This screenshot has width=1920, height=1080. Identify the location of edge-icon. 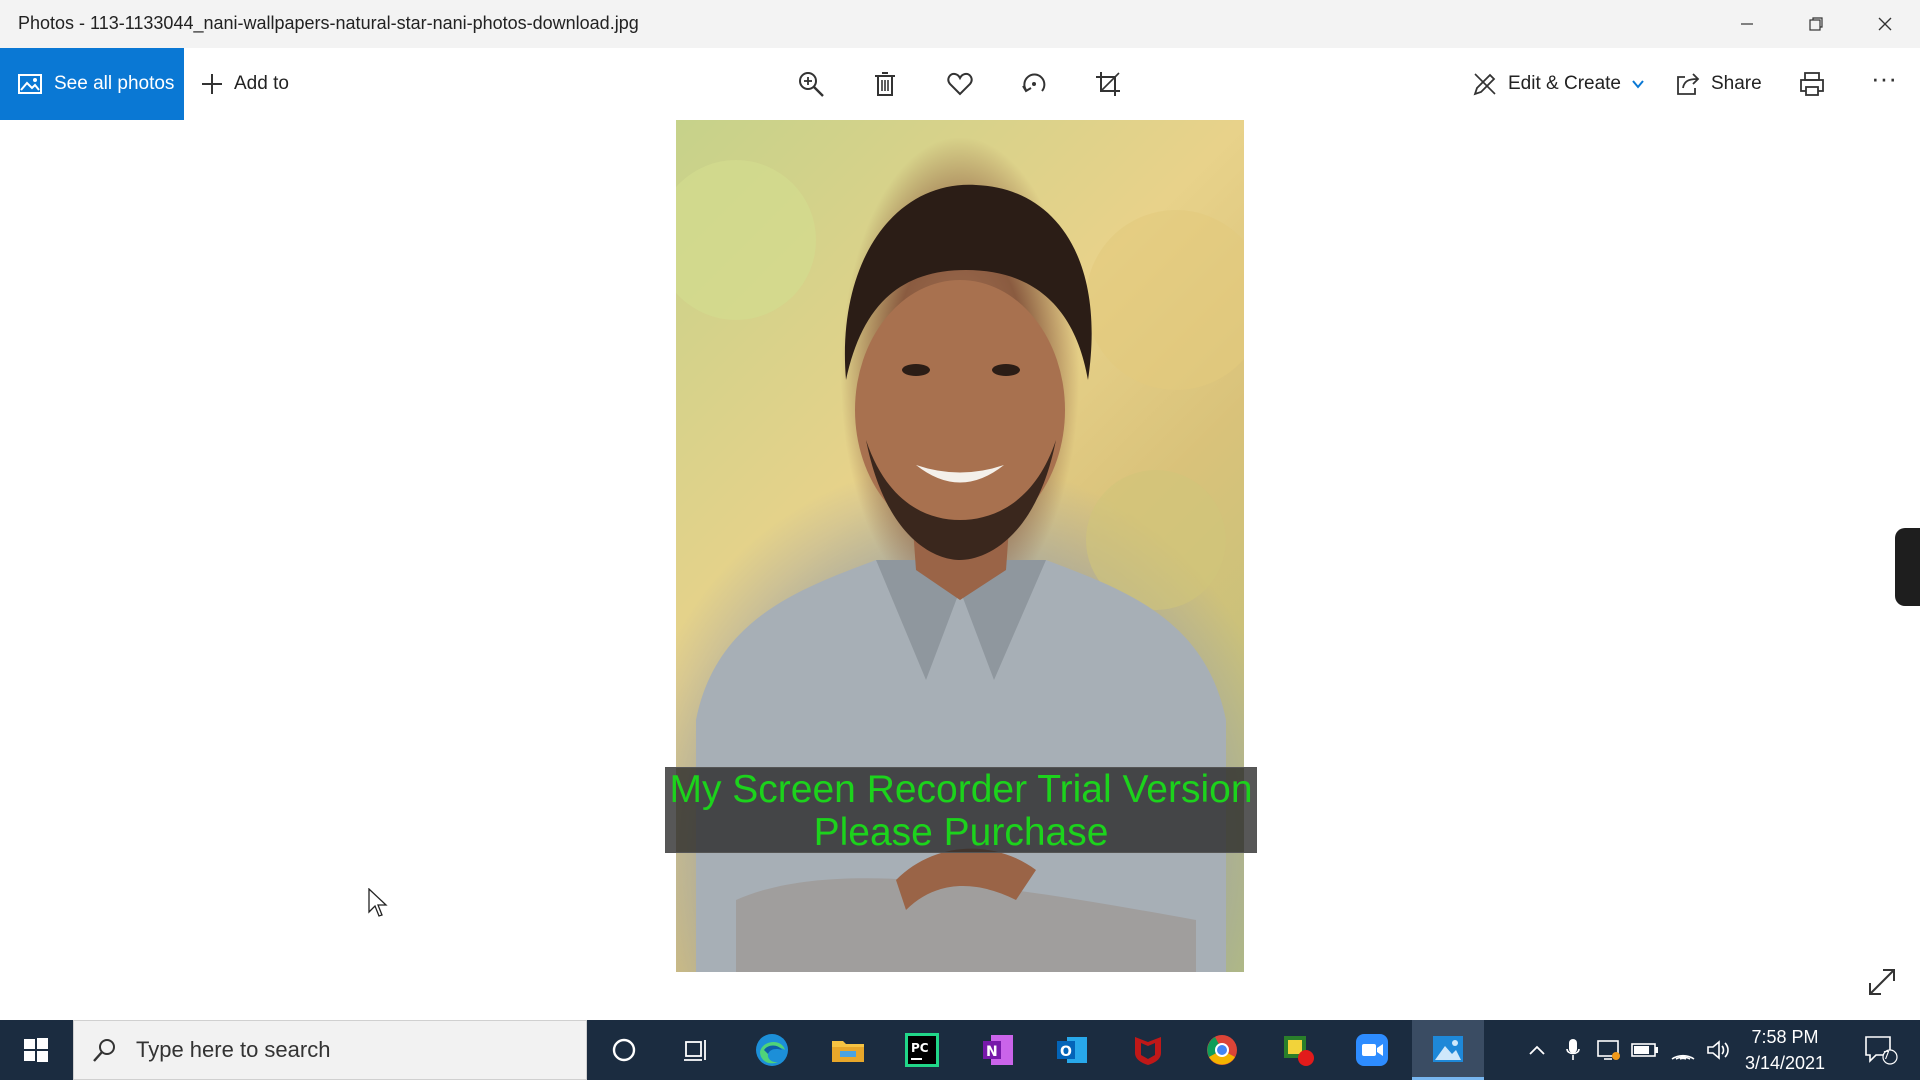
(772, 1050).